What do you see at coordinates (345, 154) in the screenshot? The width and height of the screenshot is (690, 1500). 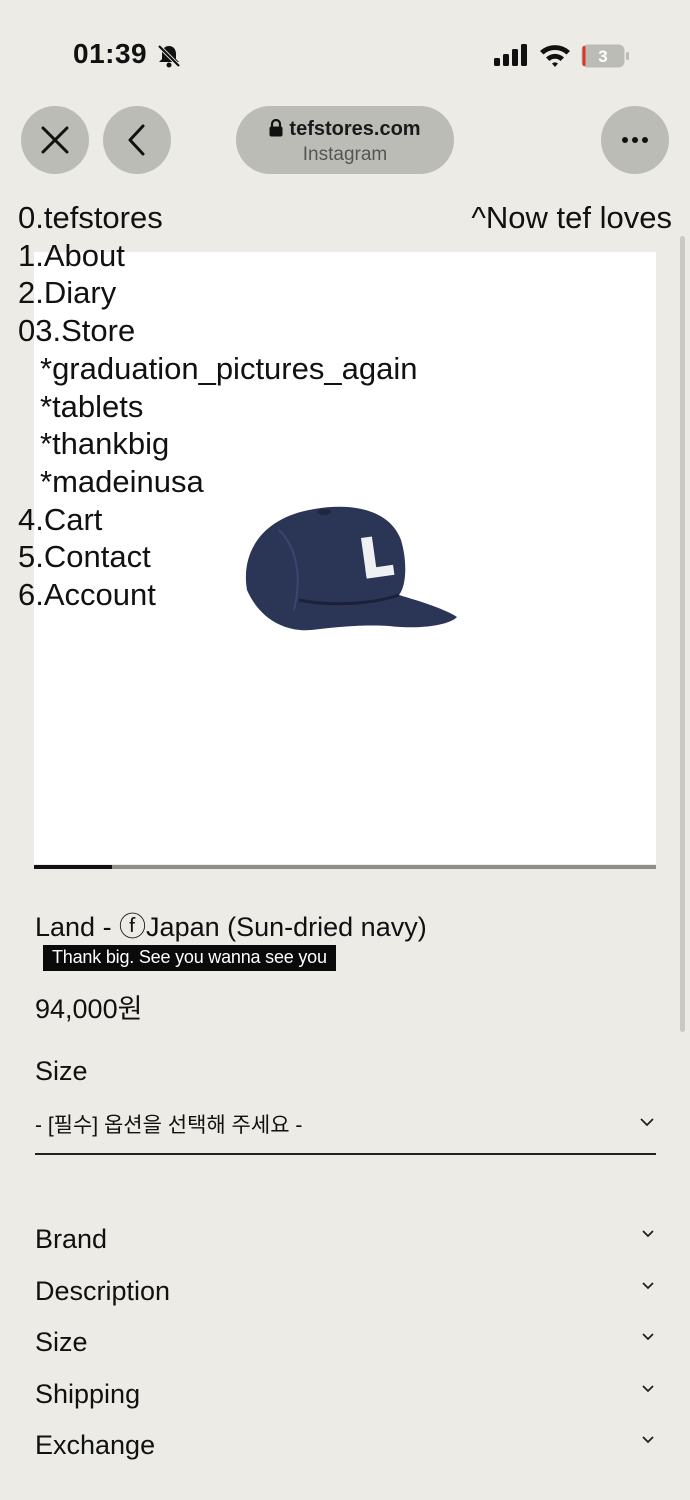 I see `url-source: Instagram` at bounding box center [345, 154].